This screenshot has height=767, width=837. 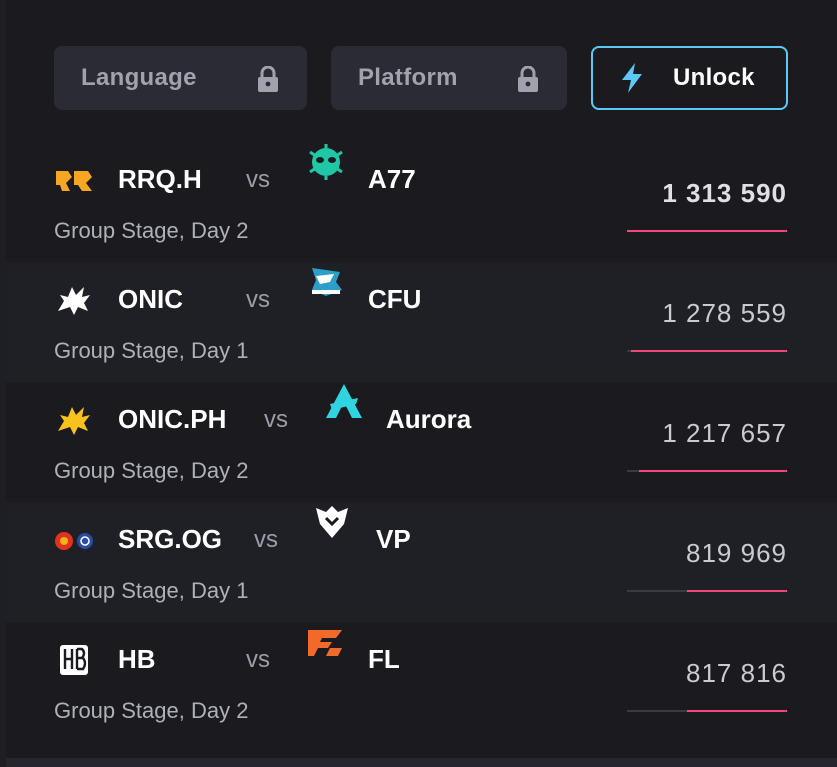 What do you see at coordinates (74, 660) in the screenshot?
I see `hb-logo-icon` at bounding box center [74, 660].